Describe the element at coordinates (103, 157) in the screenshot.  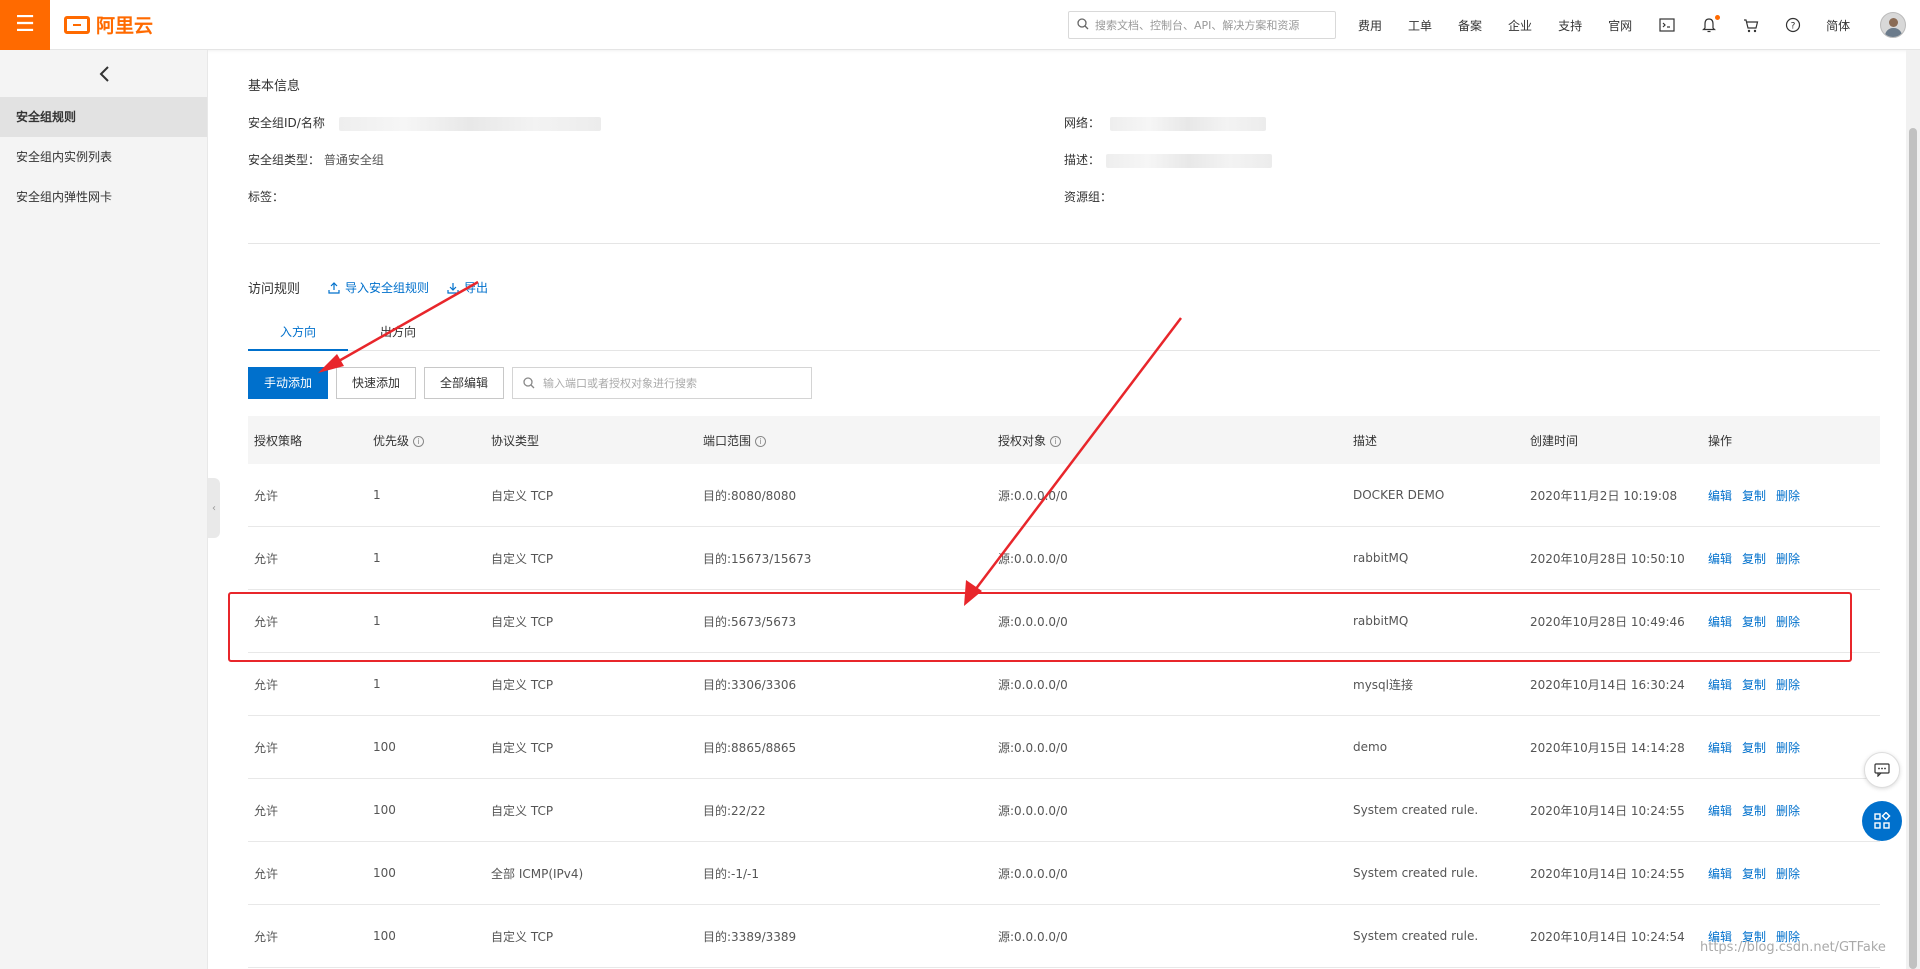
I see `sidebar-item-instances: 安全组内实例列表` at that location.